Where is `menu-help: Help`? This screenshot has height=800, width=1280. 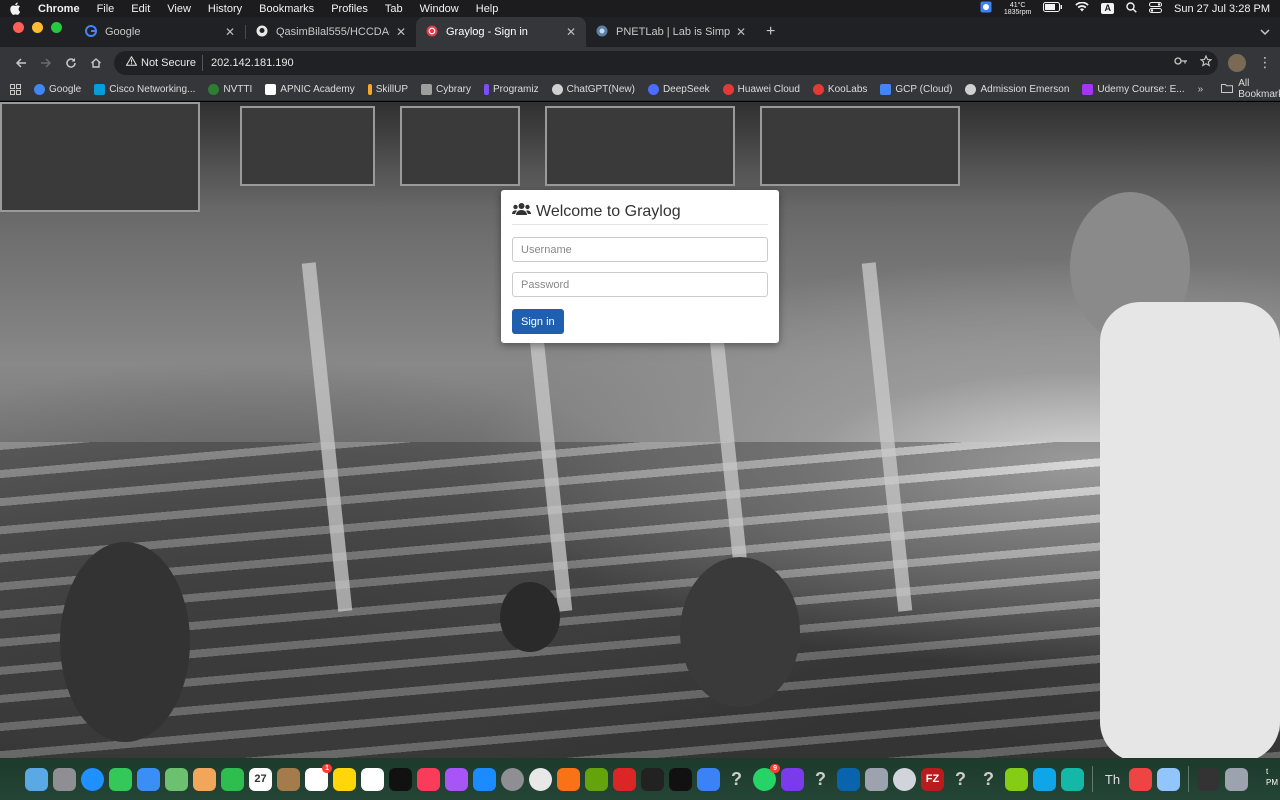
menu-help: Help is located at coordinates (487, 9).